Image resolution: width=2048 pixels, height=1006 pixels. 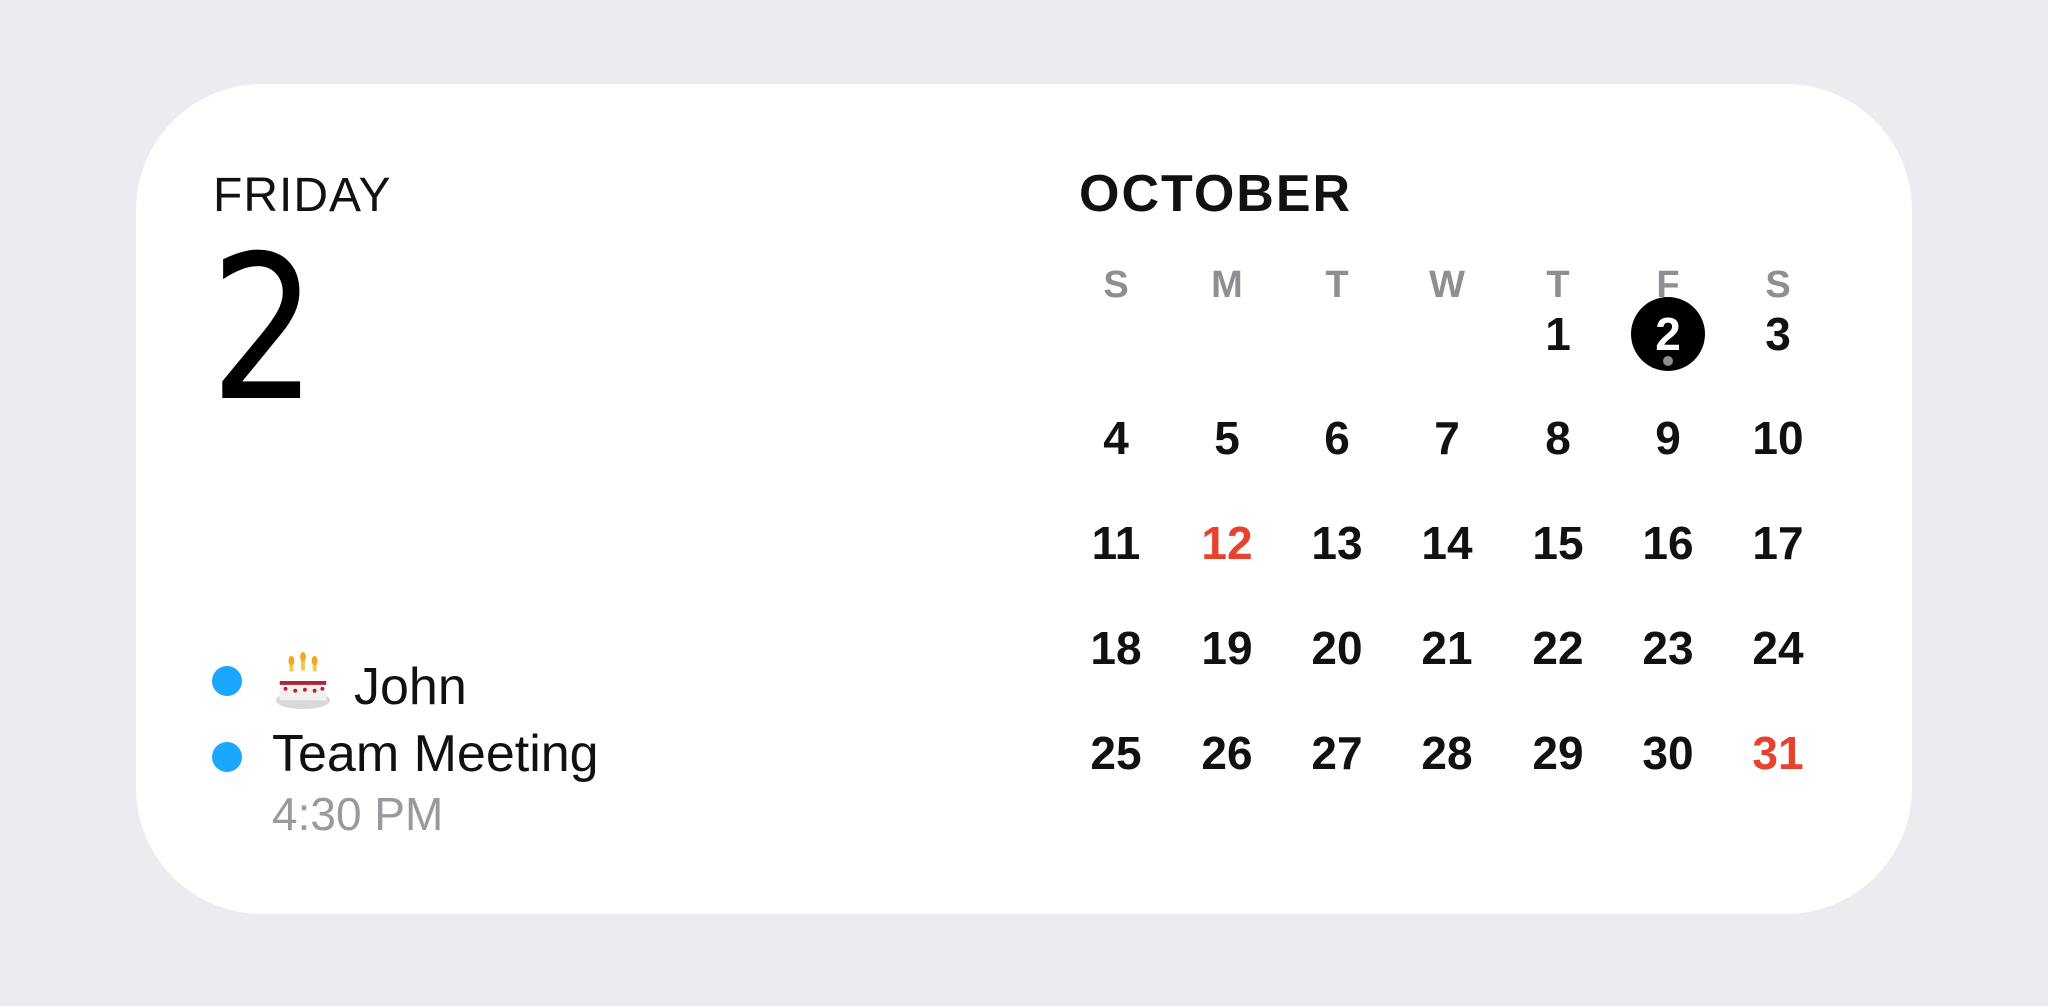 I want to click on weekday-label: W, so click(x=1447, y=285).